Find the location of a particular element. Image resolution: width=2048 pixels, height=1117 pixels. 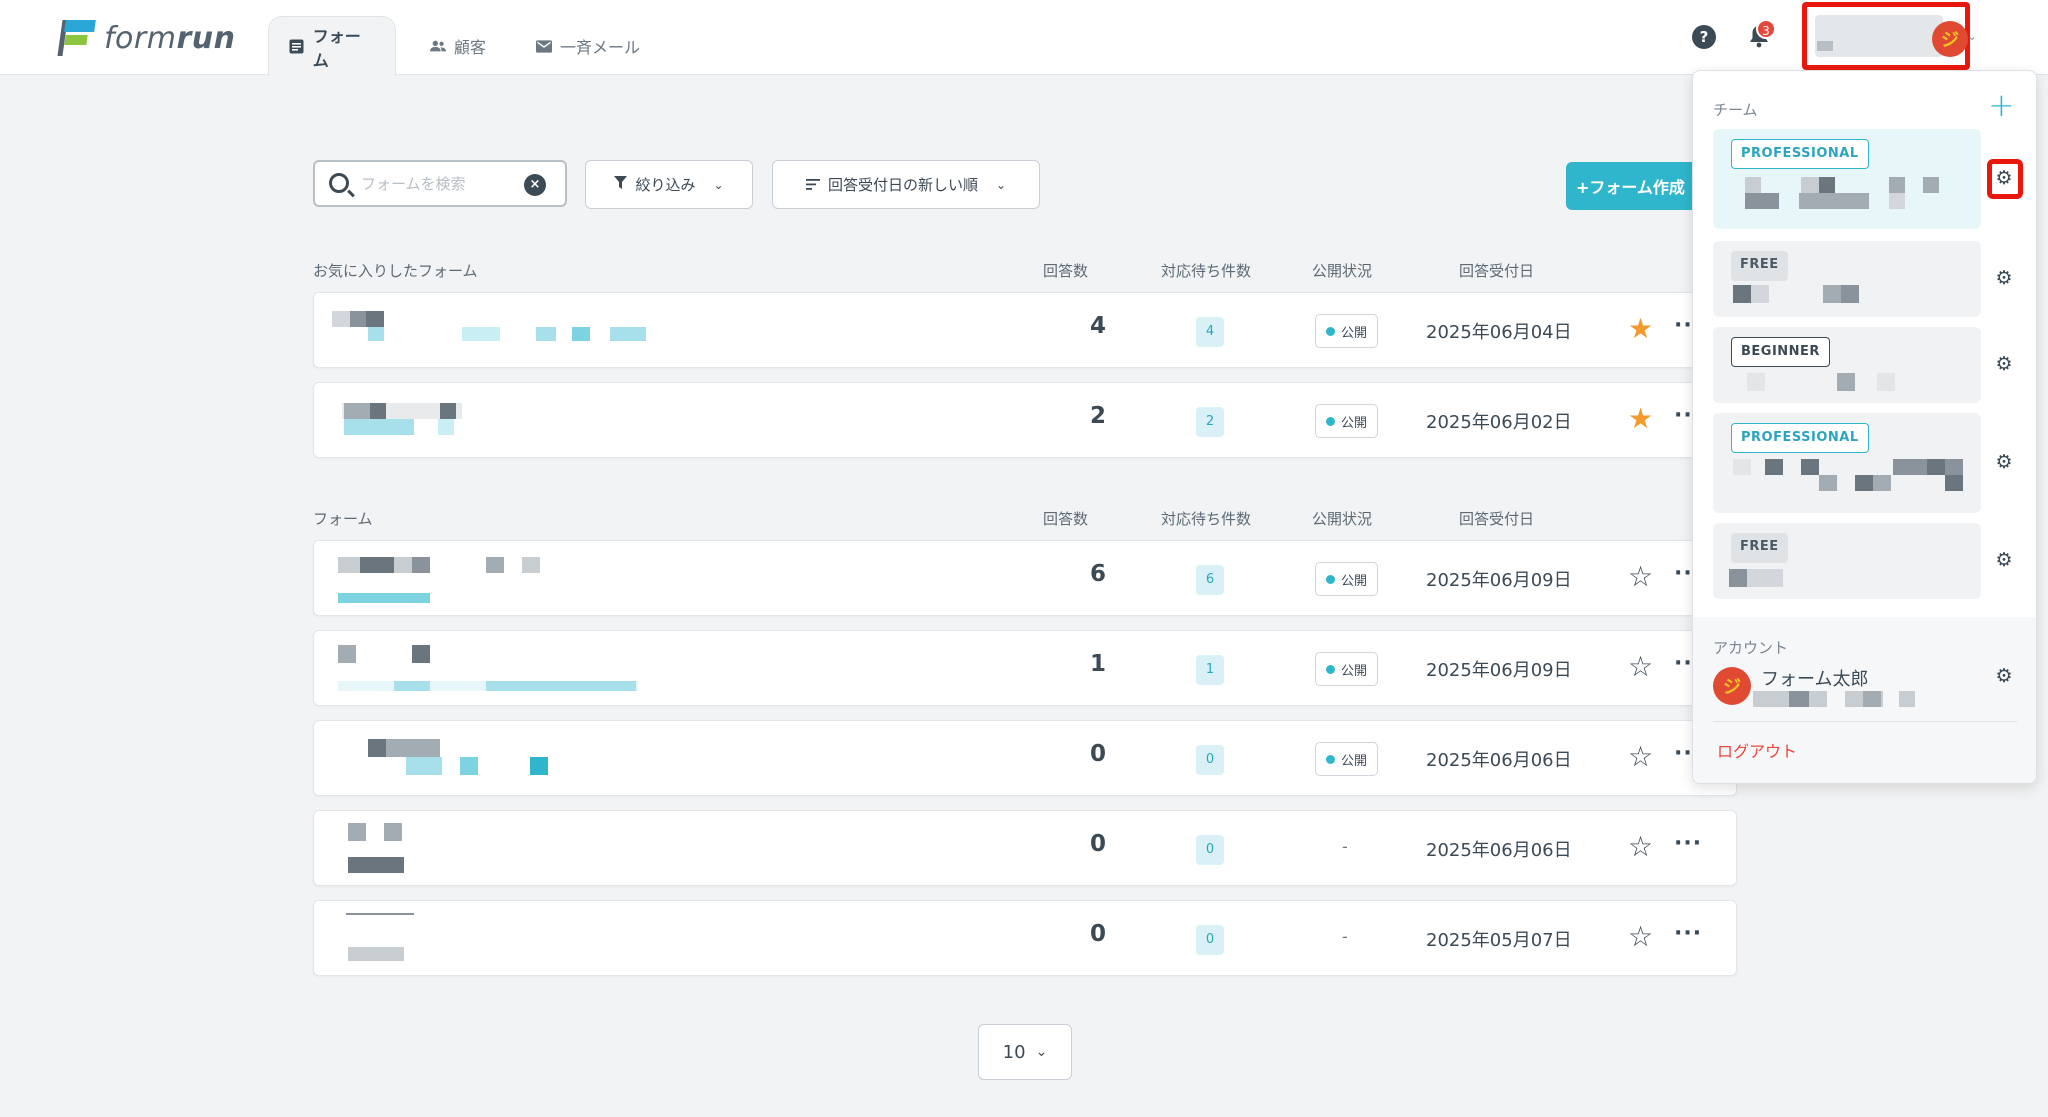

search-box: × is located at coordinates (440, 183).